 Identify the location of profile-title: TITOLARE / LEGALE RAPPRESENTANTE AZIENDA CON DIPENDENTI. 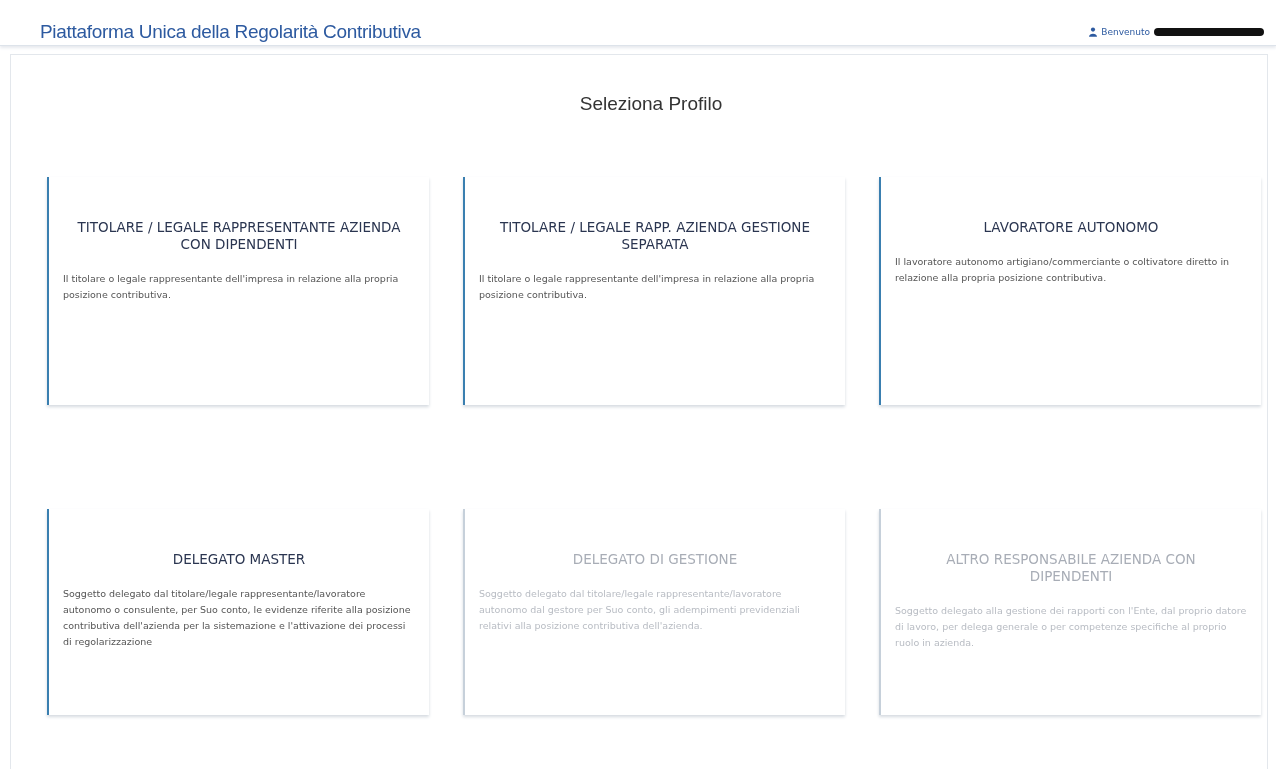
(239, 236).